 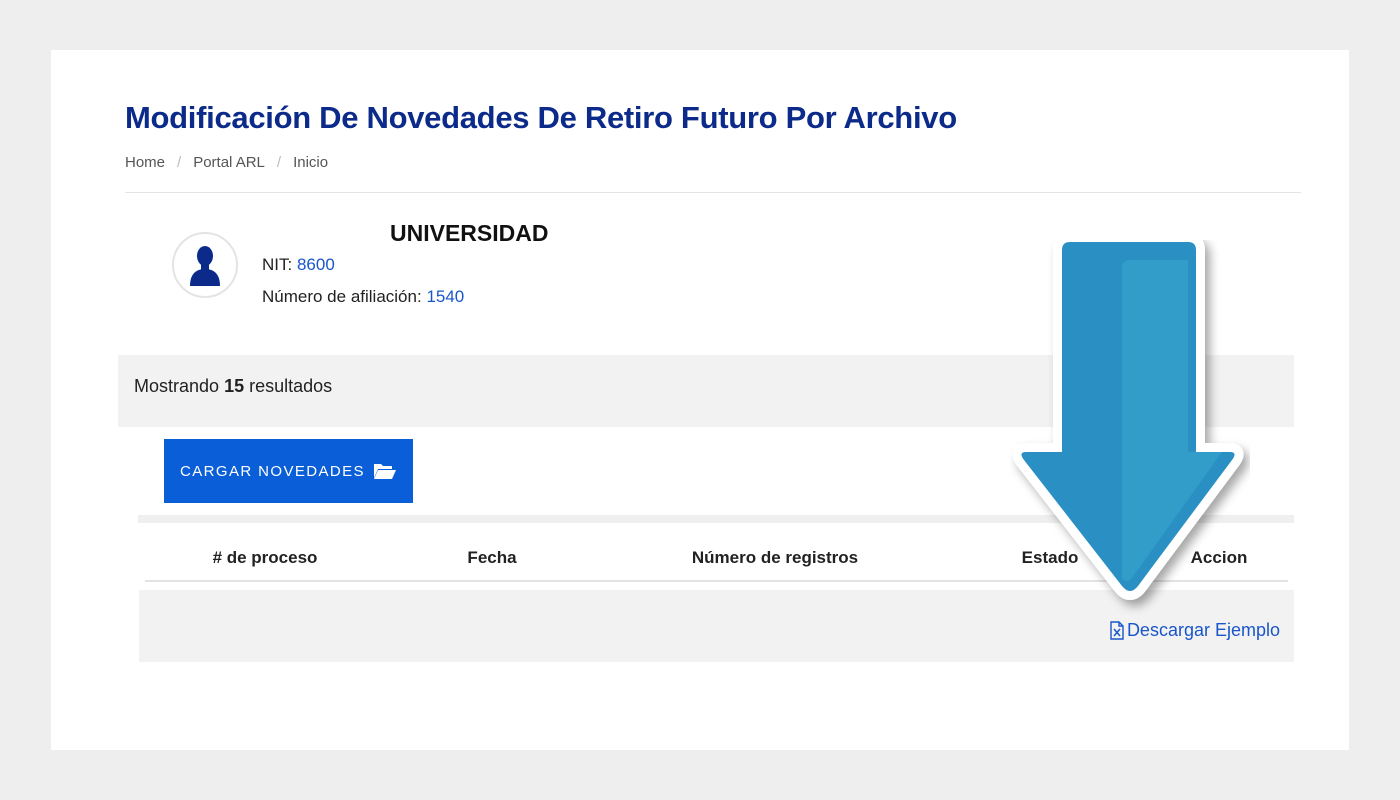 I want to click on results-suffix: resultados, so click(x=291, y=386).